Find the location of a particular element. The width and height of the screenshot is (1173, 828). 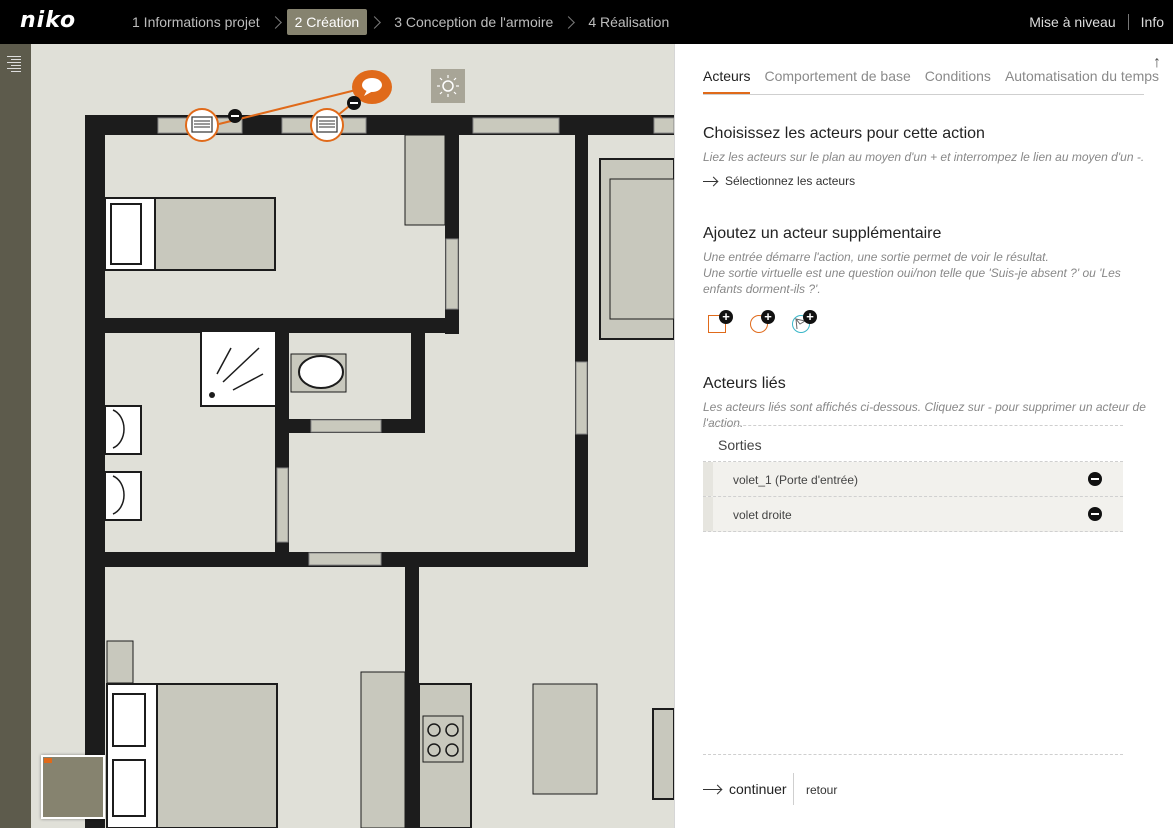

outputs-group-header: Sorties is located at coordinates (913, 443).